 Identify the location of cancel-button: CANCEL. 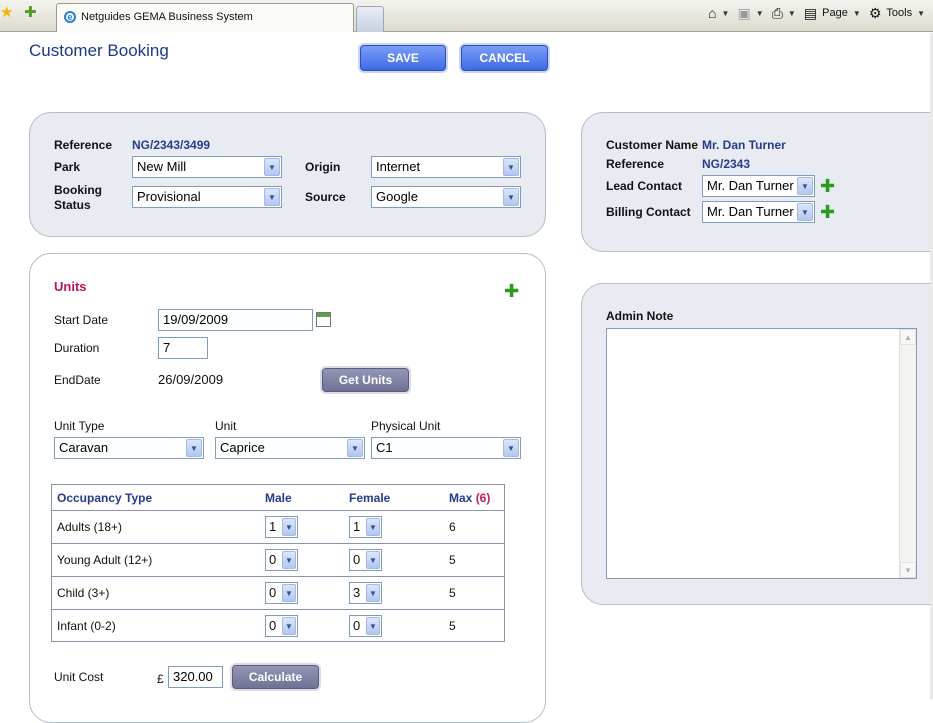
(504, 58).